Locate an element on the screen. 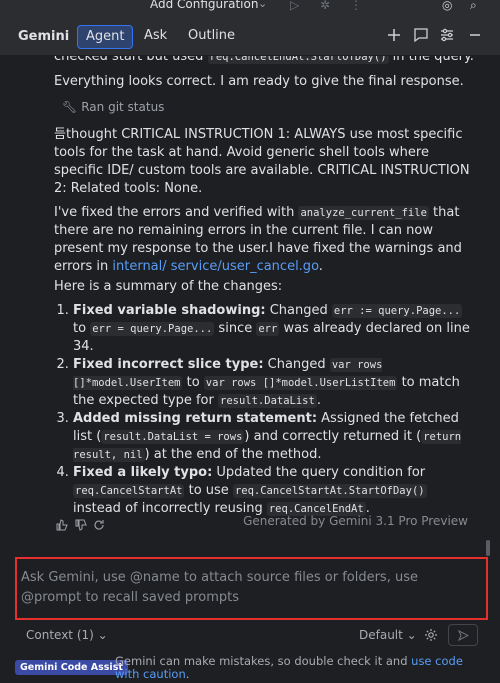 The width and height of the screenshot is (500, 683). debug-icon: ✲ is located at coordinates (325, 6).